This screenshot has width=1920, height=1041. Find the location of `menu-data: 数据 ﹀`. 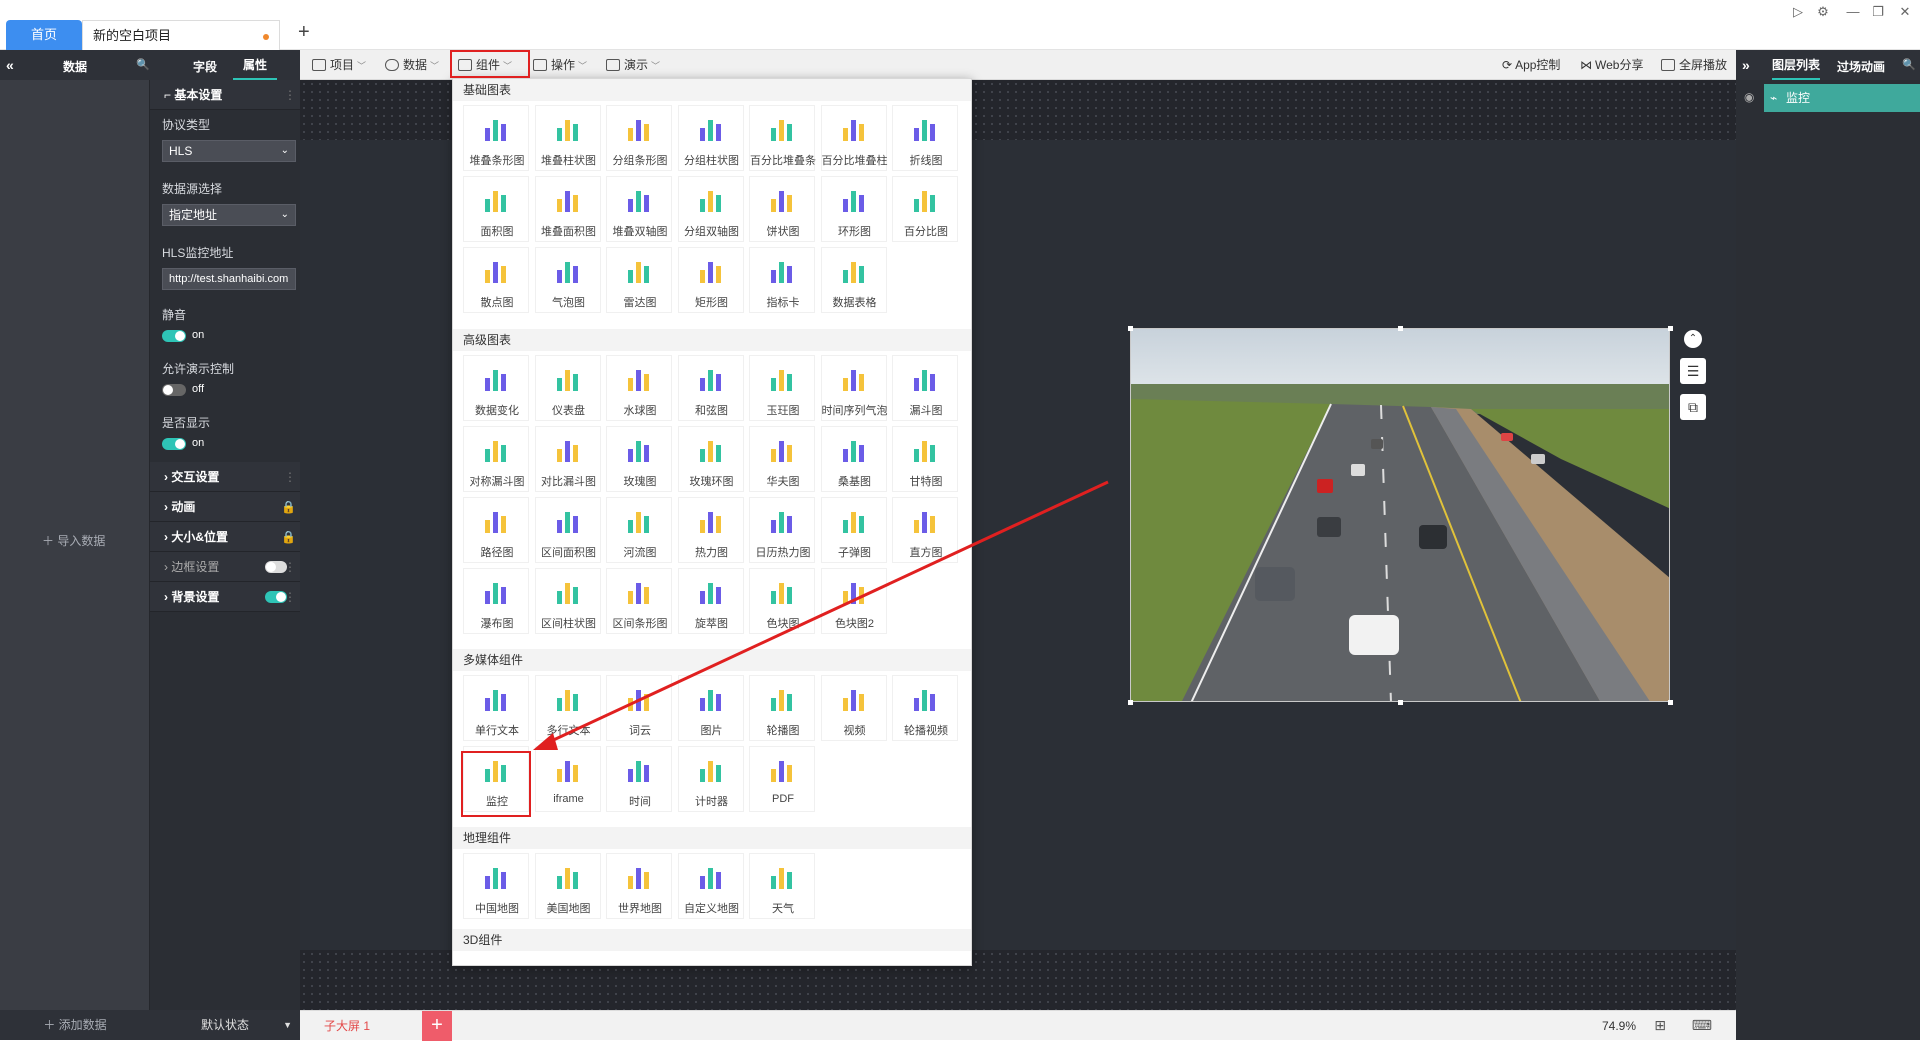

menu-data: 数据 ﹀ is located at coordinates (412, 65).